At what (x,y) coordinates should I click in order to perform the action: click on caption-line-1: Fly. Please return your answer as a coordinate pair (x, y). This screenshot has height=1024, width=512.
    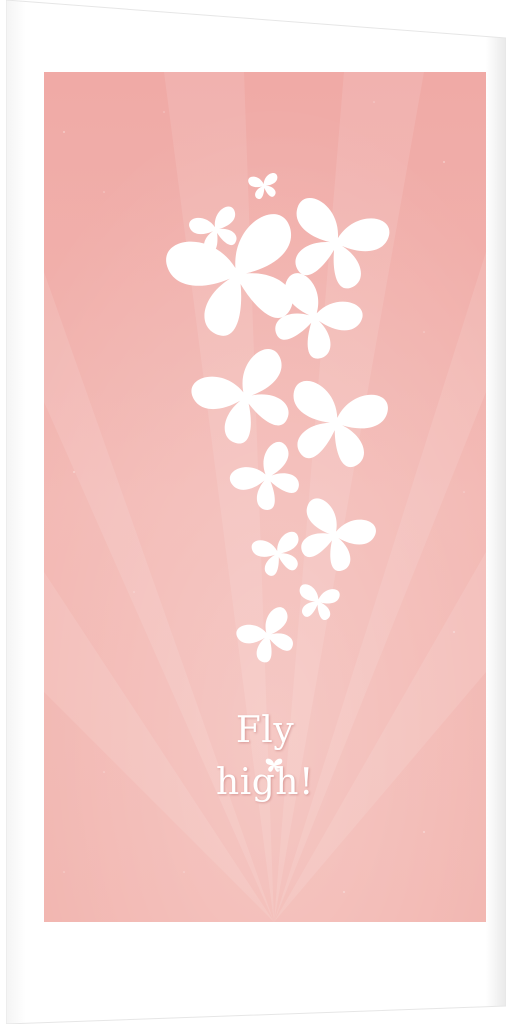
    Looking at the image, I should click on (265, 730).